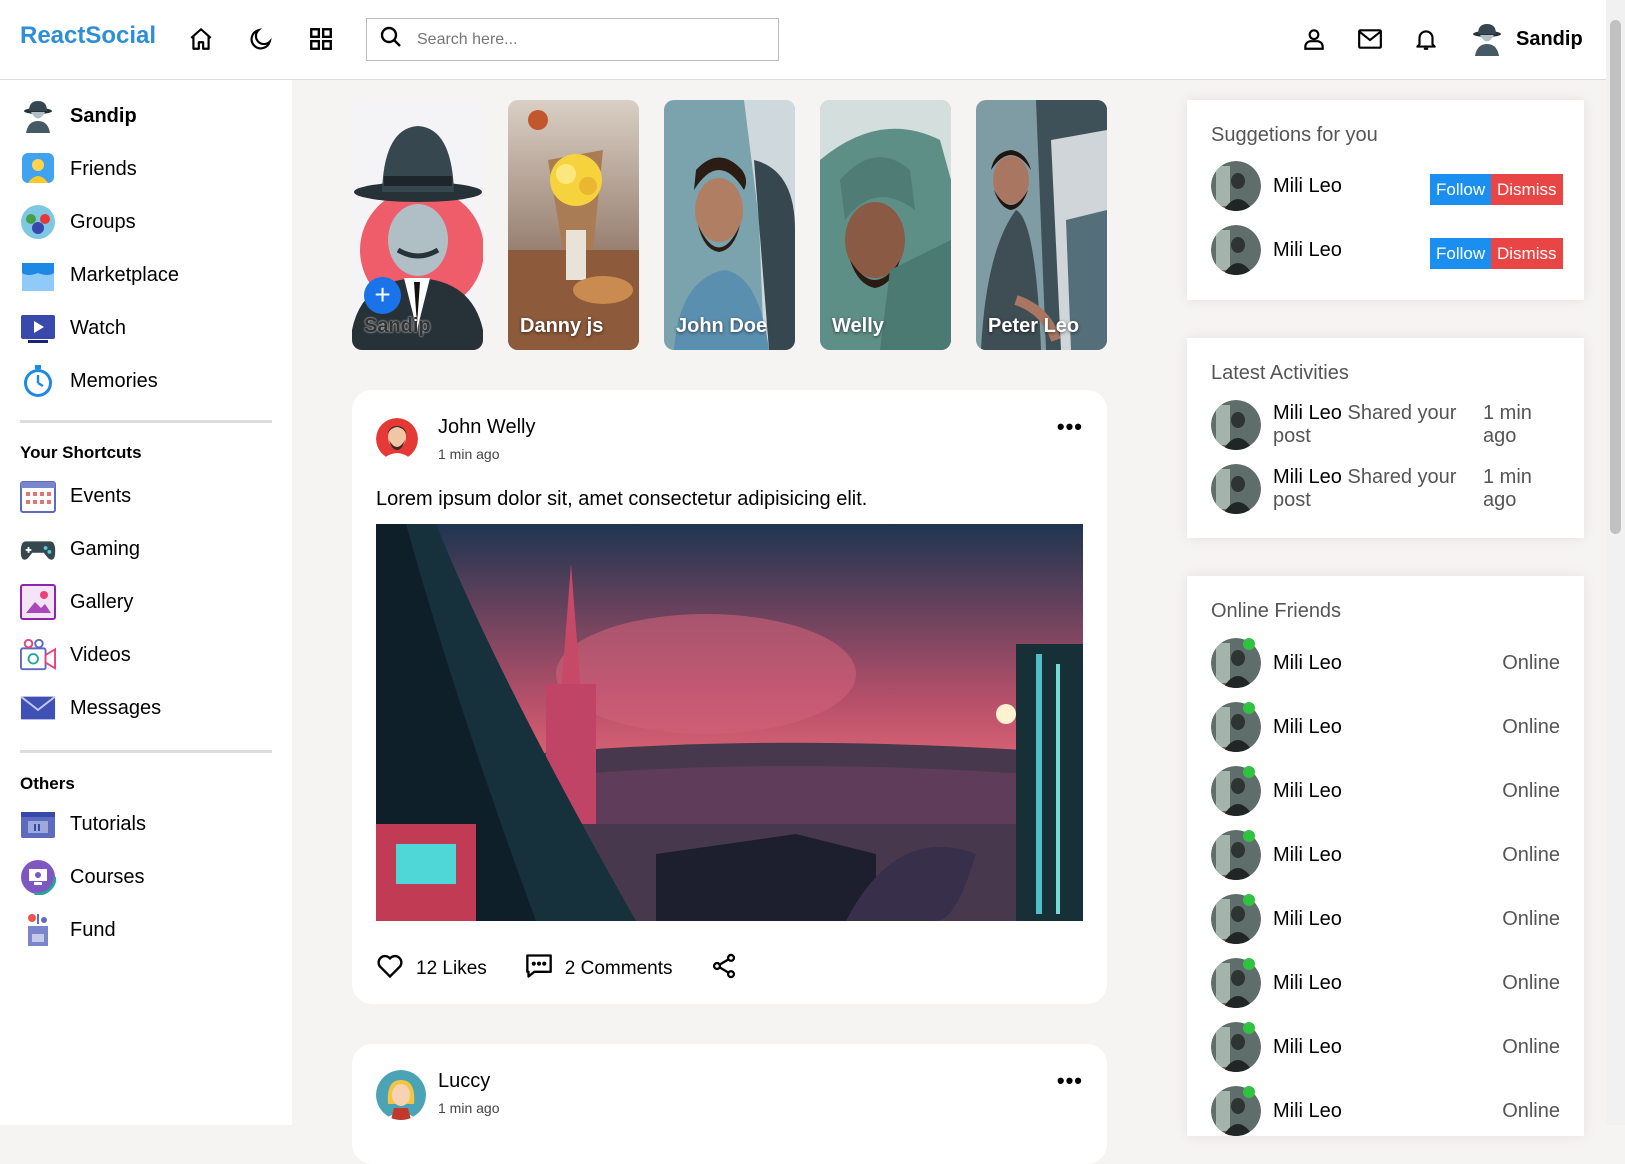 The height and width of the screenshot is (1164, 1625). Describe the element at coordinates (103, 168) in the screenshot. I see `sidebar-item-label: Friends` at that location.